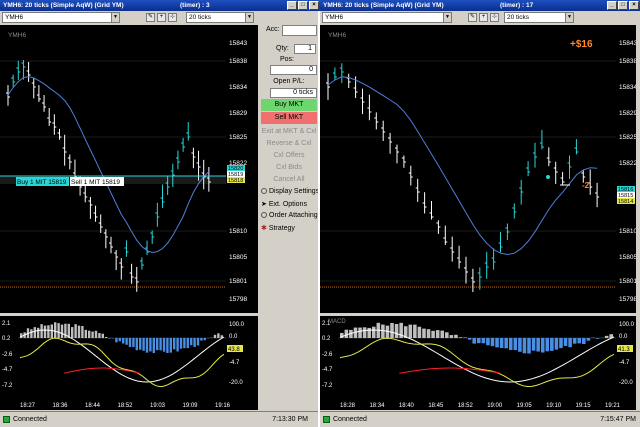  What do you see at coordinates (108, 165) in the screenshot?
I see `moving-average-line` at bounding box center [108, 165].